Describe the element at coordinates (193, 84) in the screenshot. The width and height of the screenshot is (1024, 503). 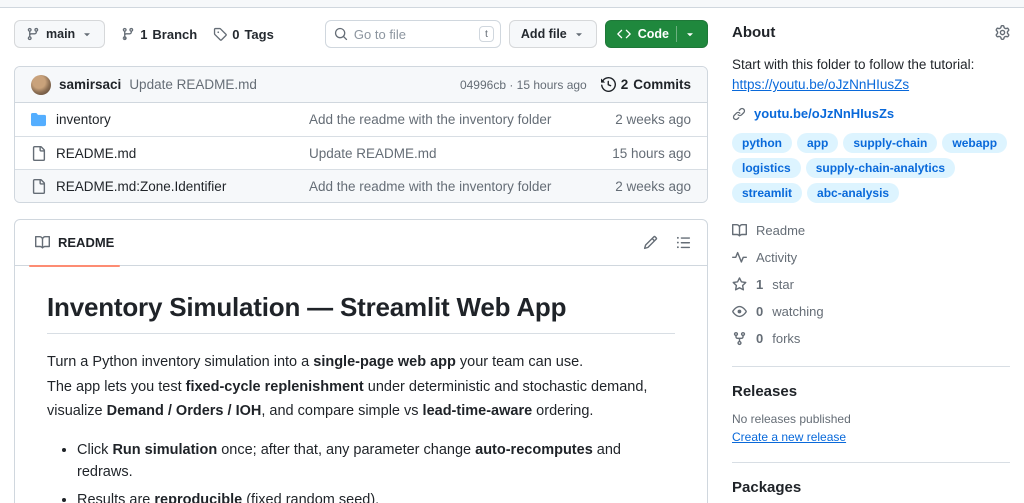
I see `commit-message-link: Update README.md` at that location.